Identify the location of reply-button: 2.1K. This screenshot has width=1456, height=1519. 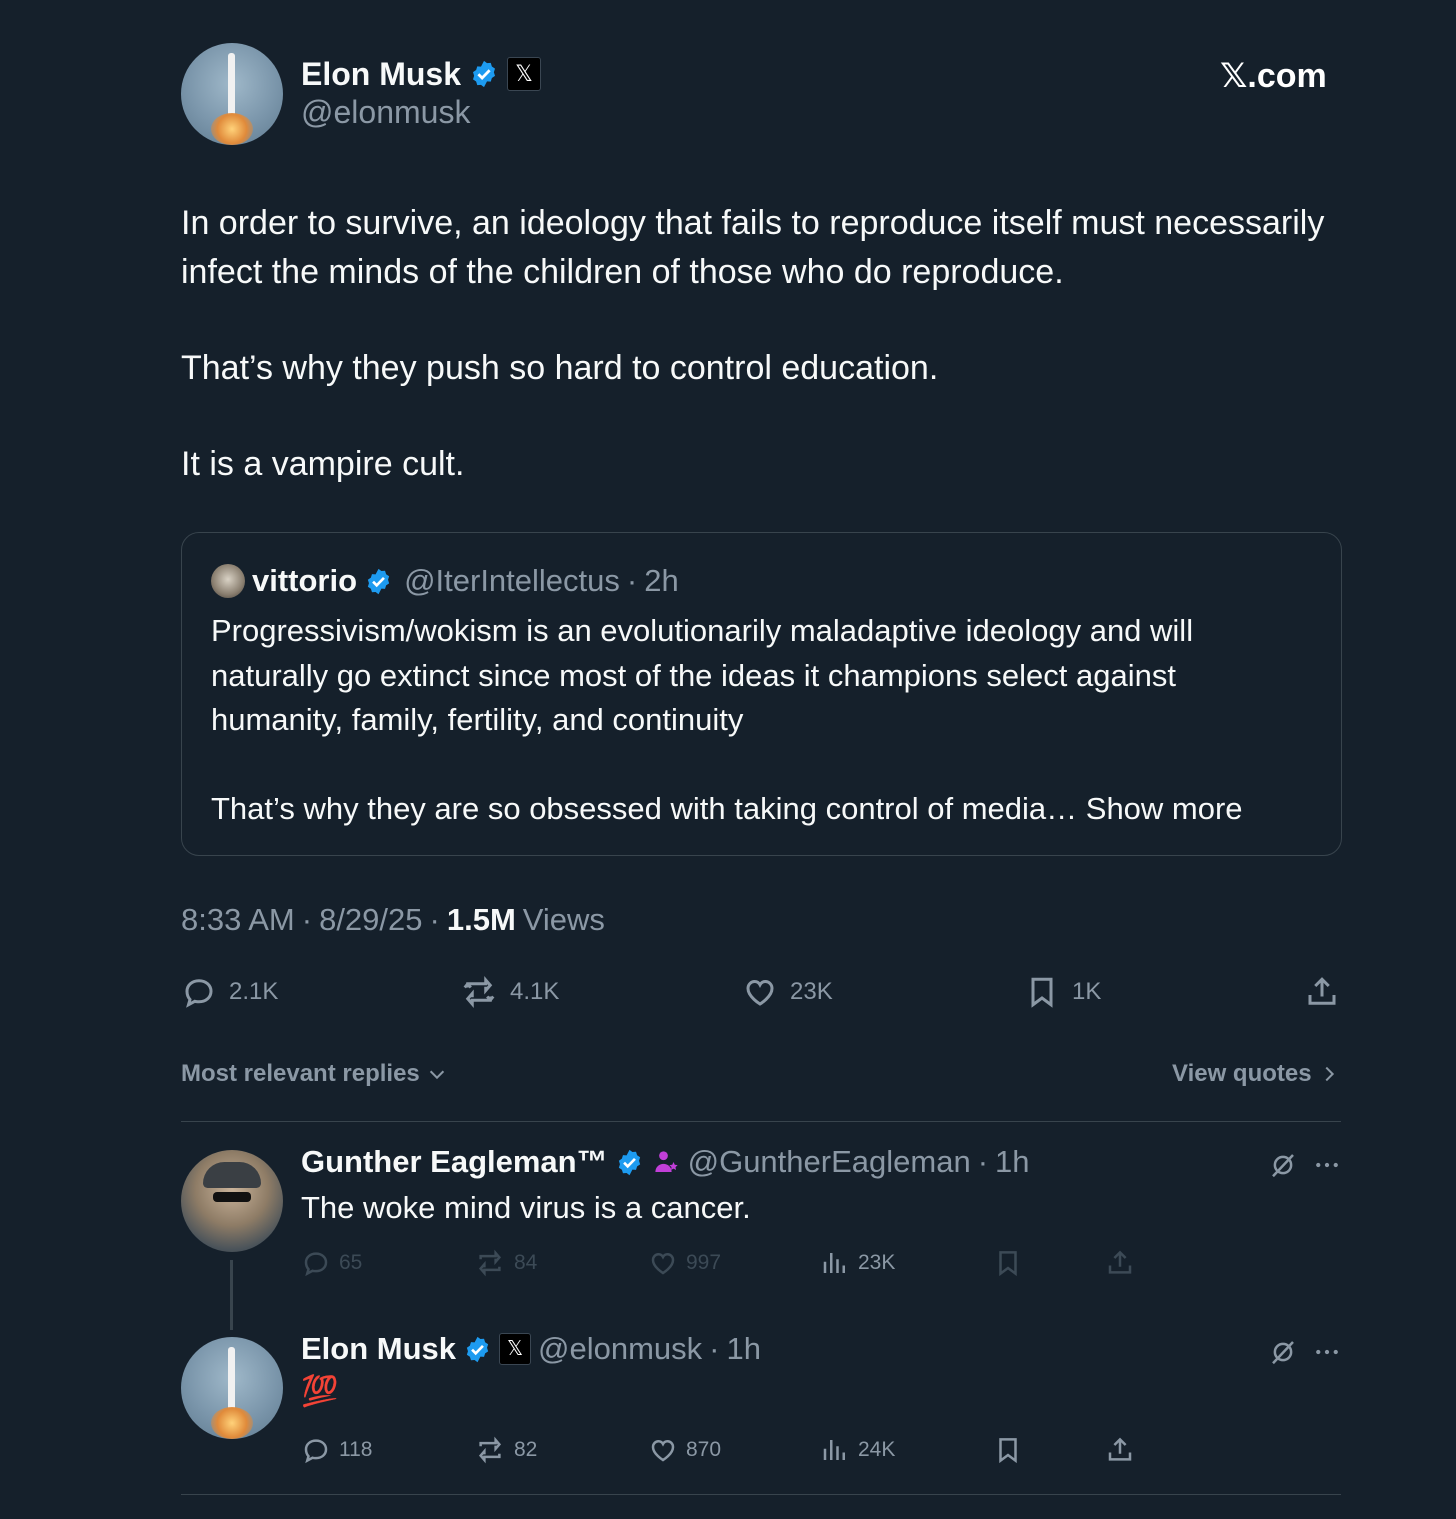
(229, 992).